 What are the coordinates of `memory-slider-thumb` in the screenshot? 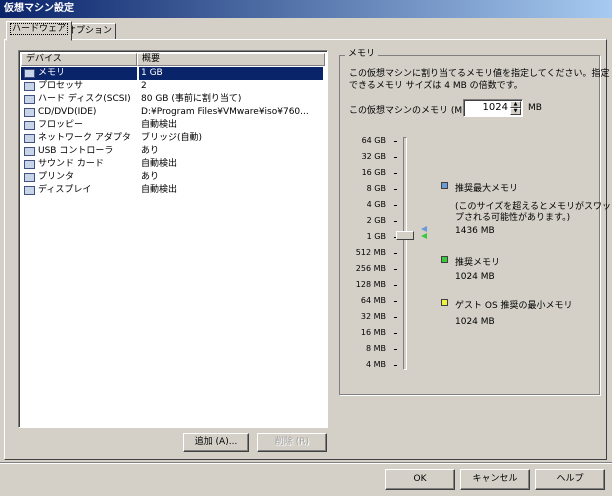 It's located at (405, 235).